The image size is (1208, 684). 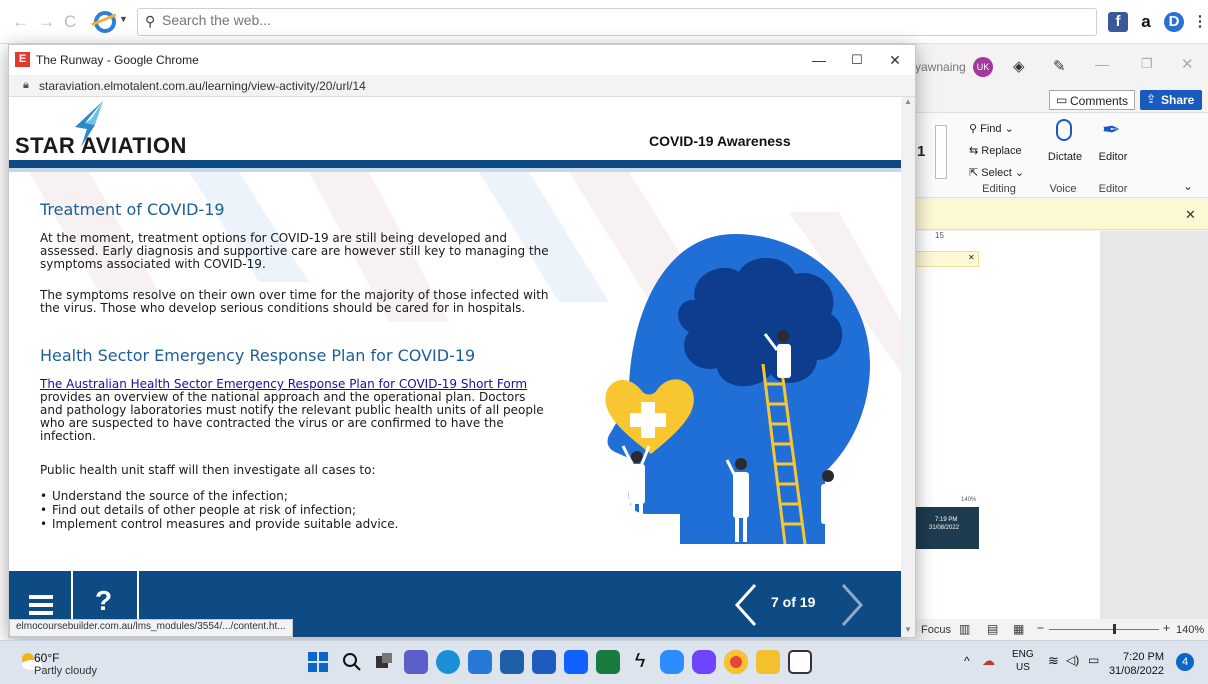 What do you see at coordinates (746, 605) in the screenshot?
I see `previous-page-button` at bounding box center [746, 605].